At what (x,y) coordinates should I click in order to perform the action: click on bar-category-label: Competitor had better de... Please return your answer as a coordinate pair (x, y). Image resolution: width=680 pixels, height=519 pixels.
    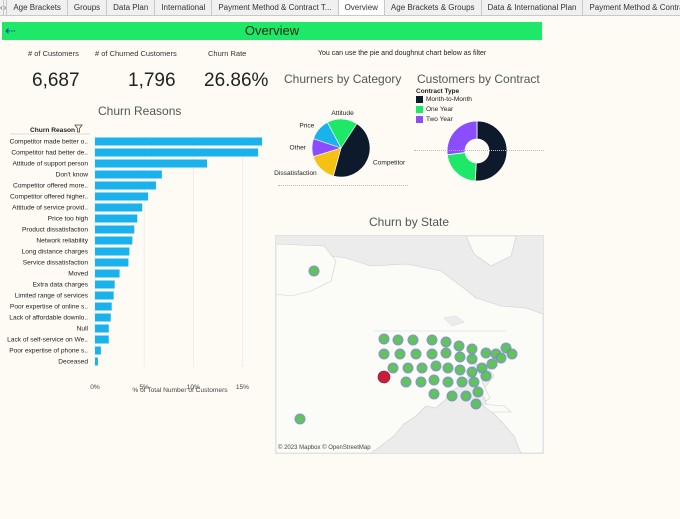
    Looking at the image, I should click on (49, 153).